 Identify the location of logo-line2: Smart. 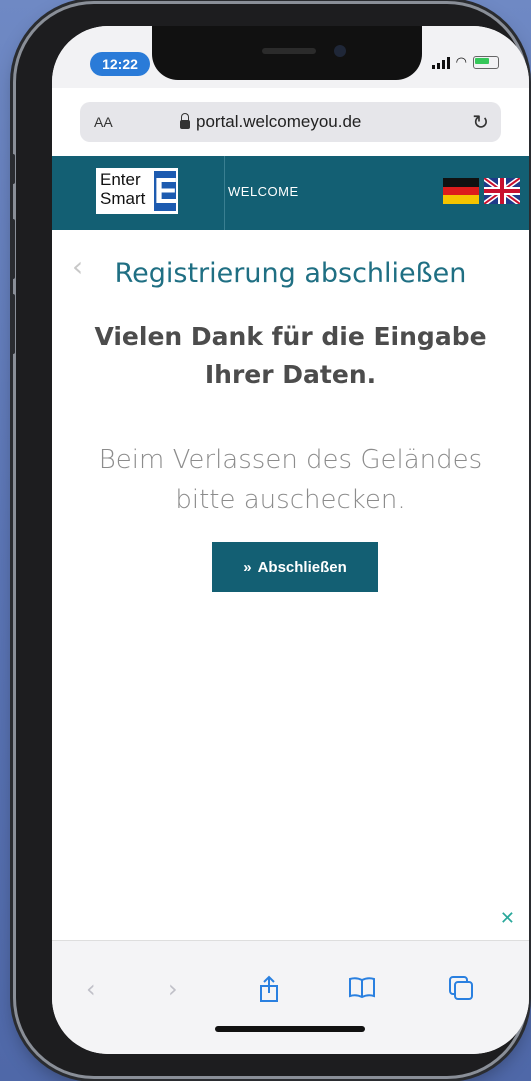
(123, 198).